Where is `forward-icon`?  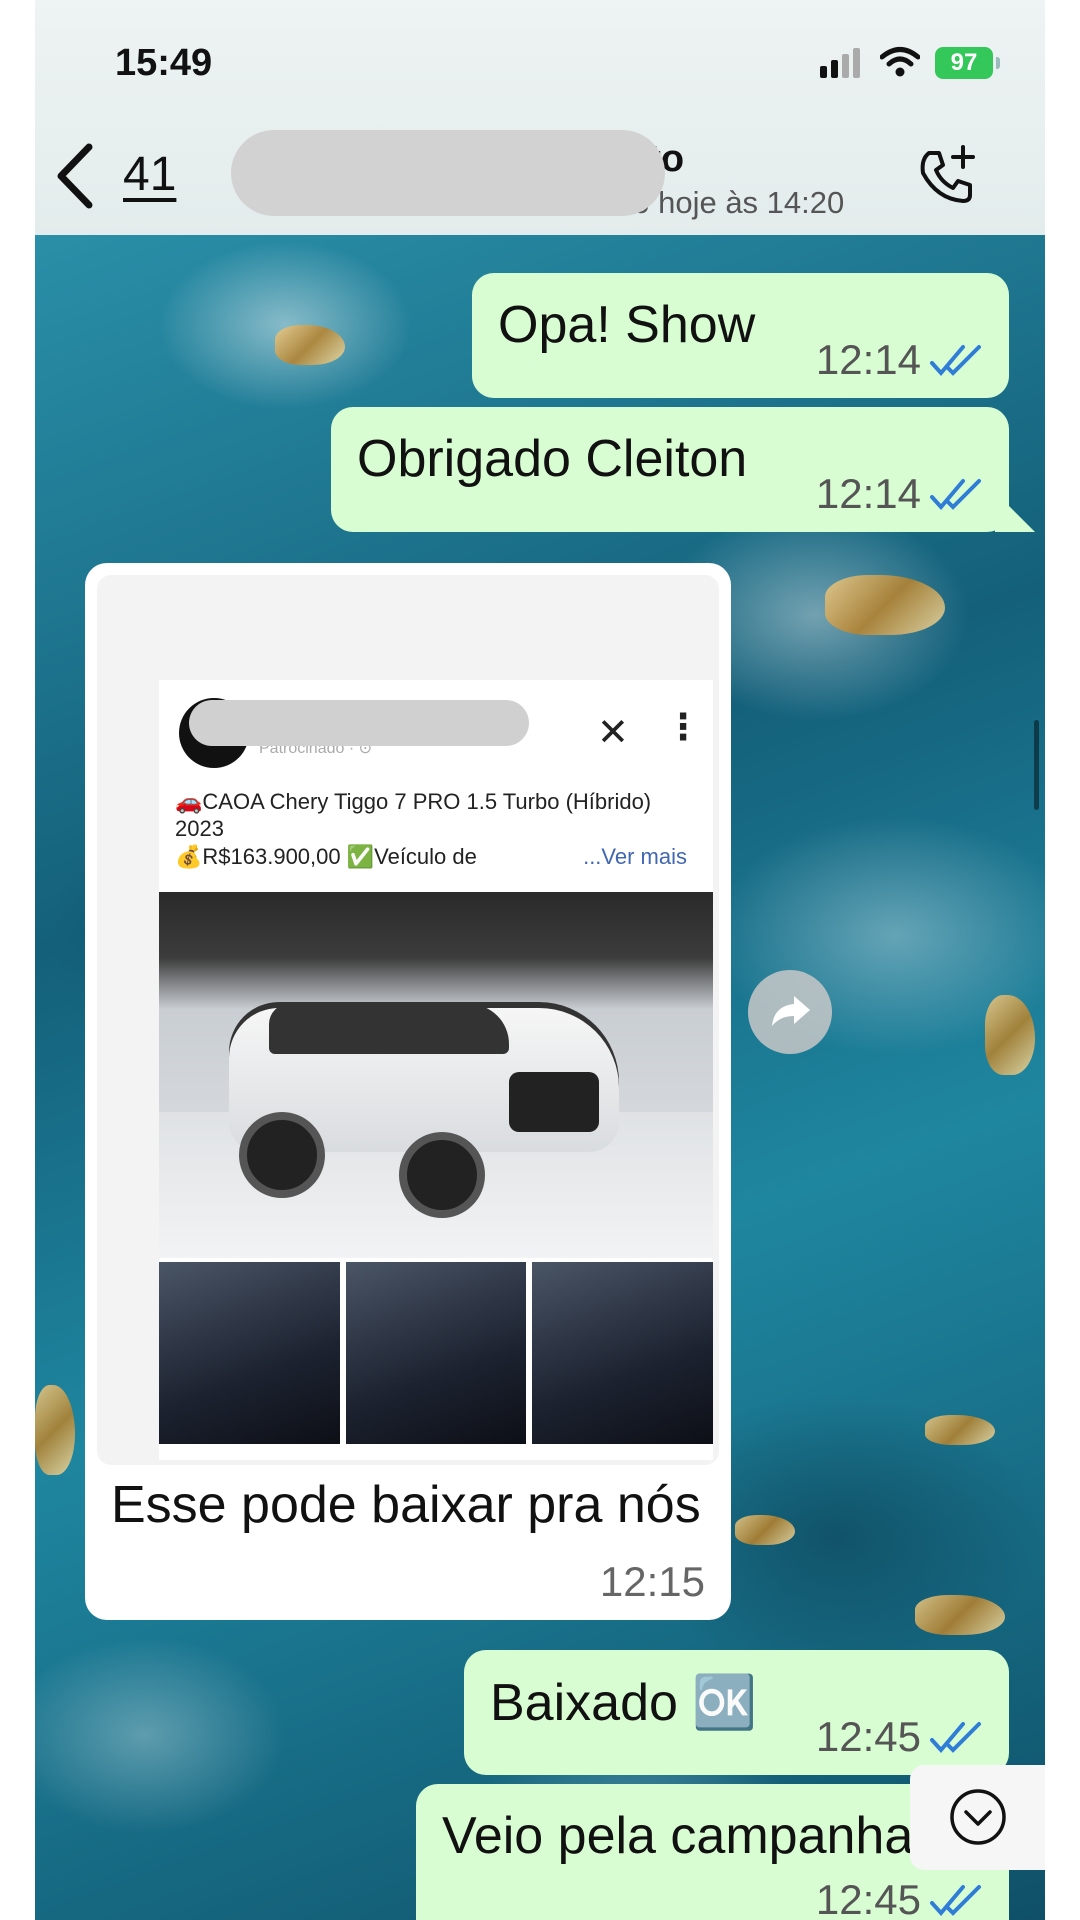 forward-icon is located at coordinates (790, 1012).